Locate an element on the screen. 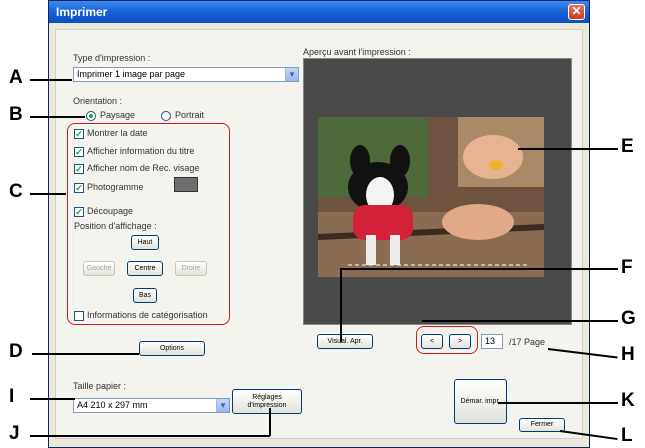 This screenshot has width=645, height=448. dialog-title: Imprimer is located at coordinates (82, 12).